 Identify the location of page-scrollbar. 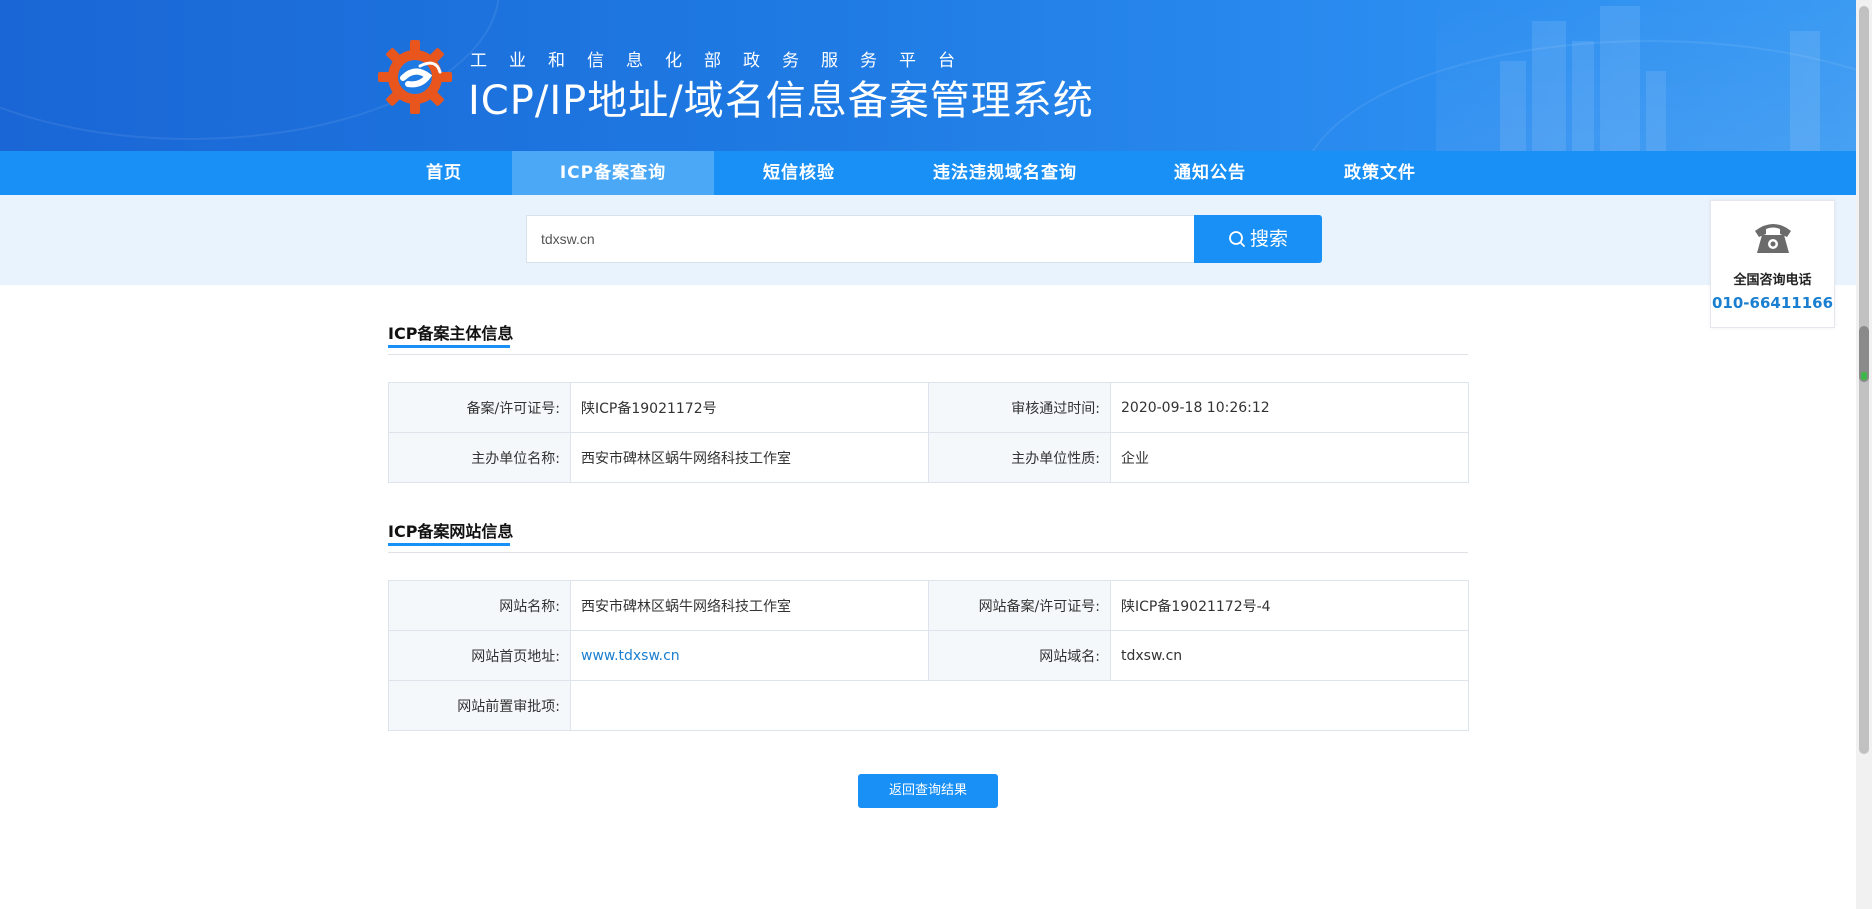
(1864, 454).